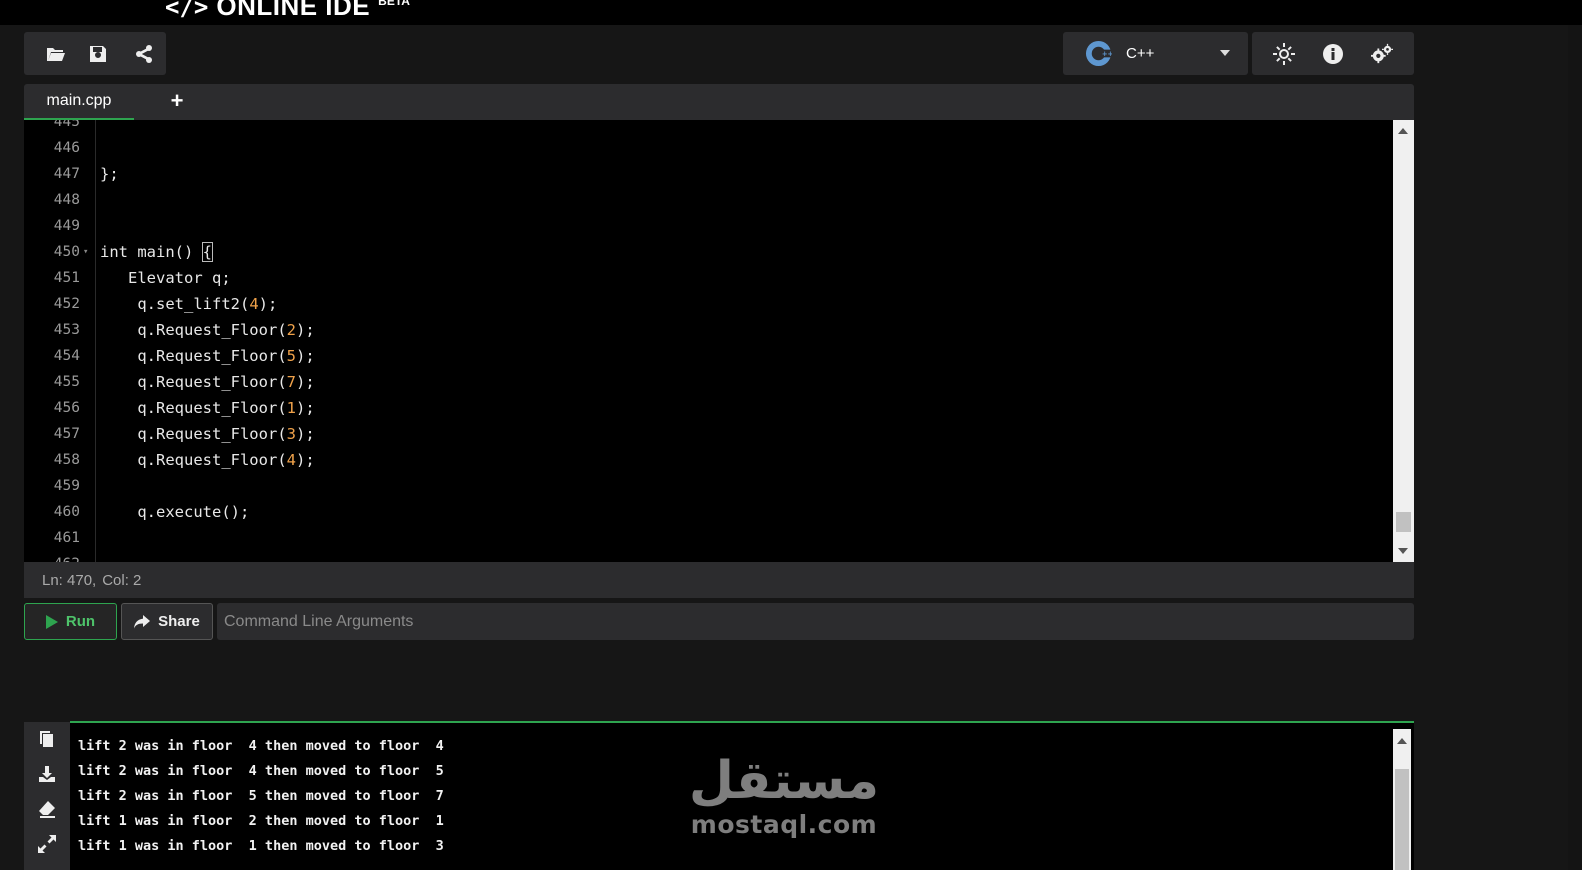 This screenshot has height=870, width=1582. I want to click on line-number: 447, so click(66, 174).